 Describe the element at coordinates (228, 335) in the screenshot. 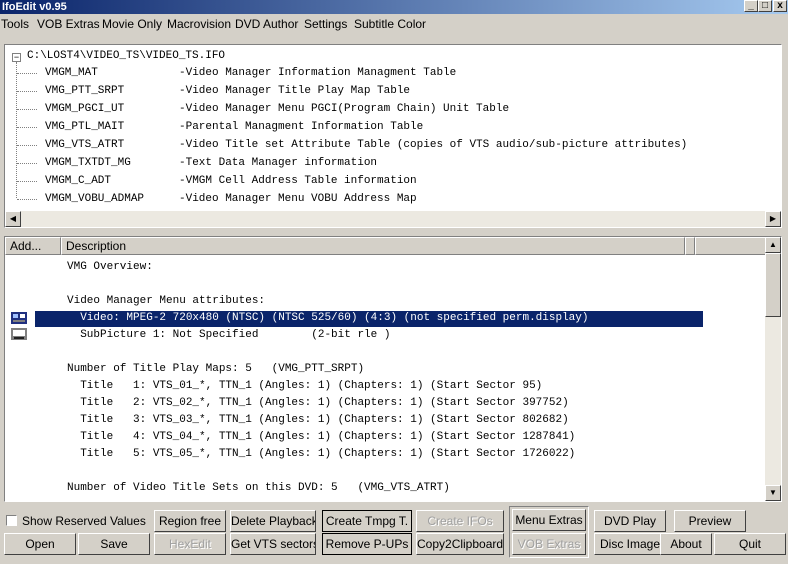

I see `detail-line: SubPicture 1: Not Specified (2-bit rle )` at that location.